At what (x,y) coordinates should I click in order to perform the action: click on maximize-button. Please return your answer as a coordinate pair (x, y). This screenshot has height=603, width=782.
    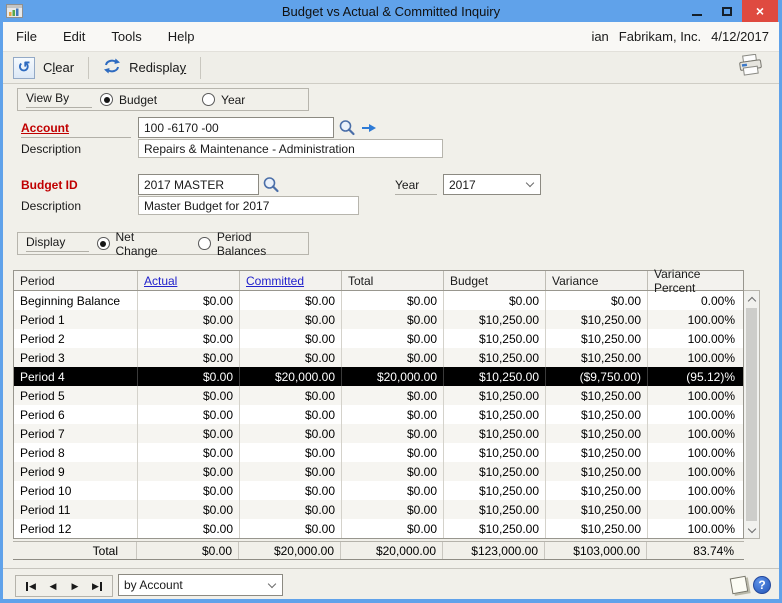
    Looking at the image, I should click on (727, 11).